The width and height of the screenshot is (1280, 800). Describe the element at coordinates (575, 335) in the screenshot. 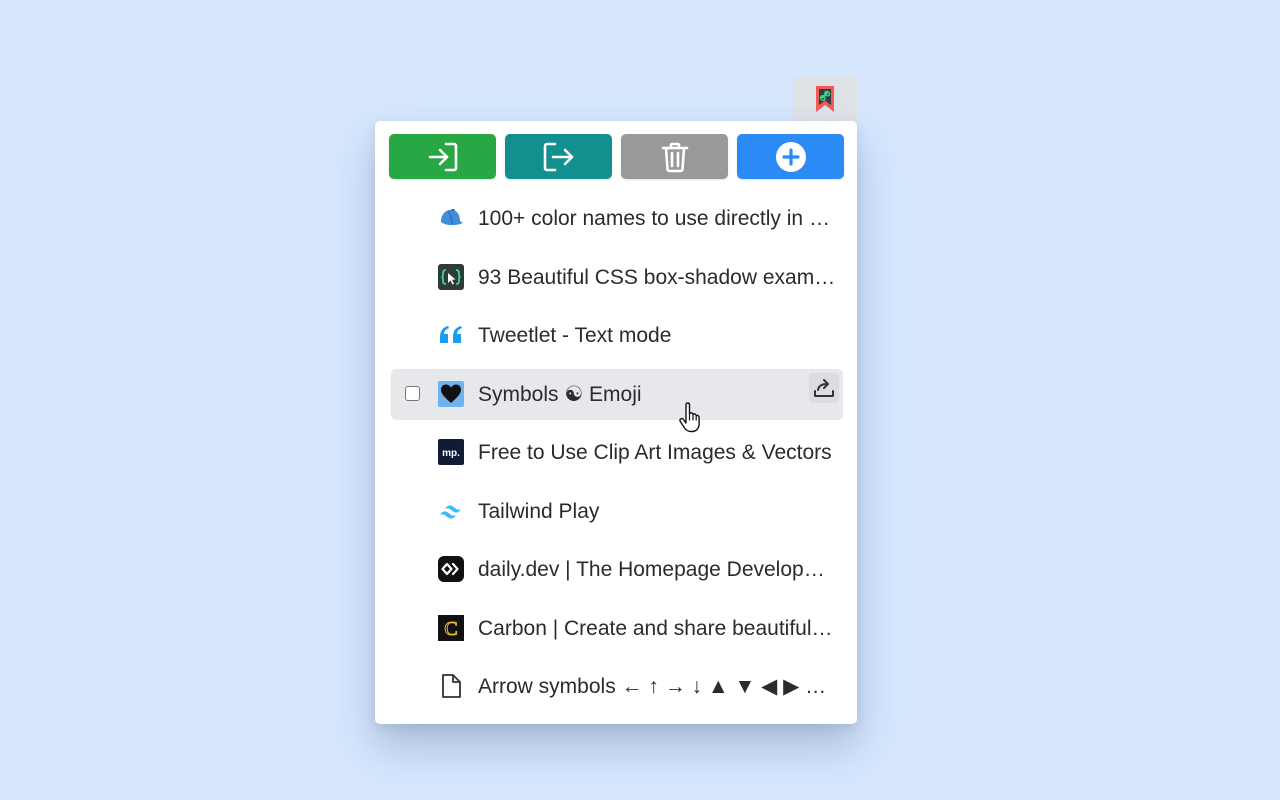

I see `bookmark-title: Tweetlet - Text mode` at that location.